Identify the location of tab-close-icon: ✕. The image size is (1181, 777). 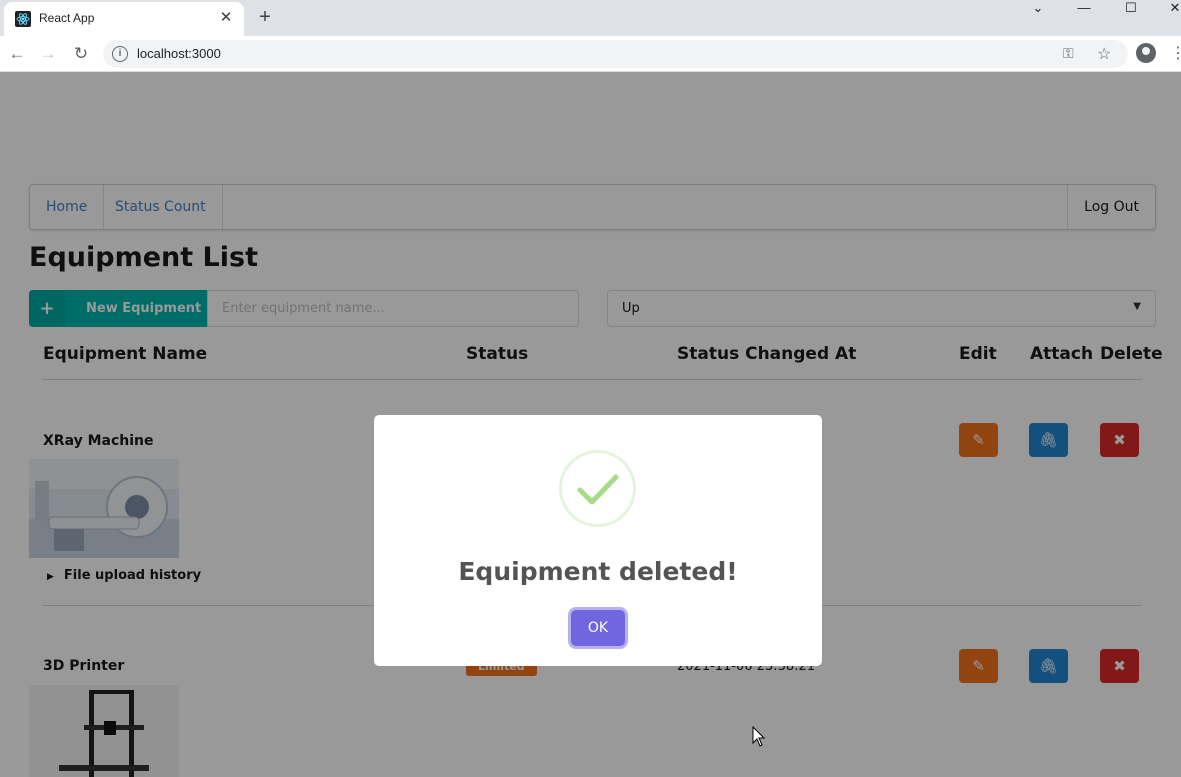
(226, 18).